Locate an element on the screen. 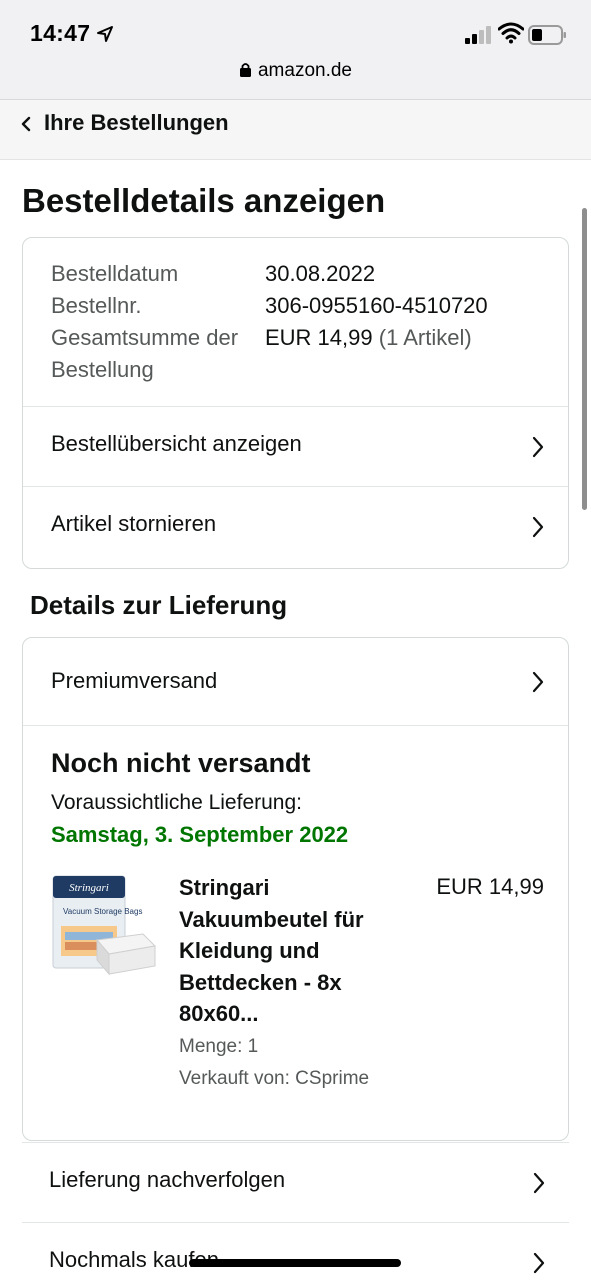 Image resolution: width=591 pixels, height=1280 pixels. home-indicator is located at coordinates (295, 1263).